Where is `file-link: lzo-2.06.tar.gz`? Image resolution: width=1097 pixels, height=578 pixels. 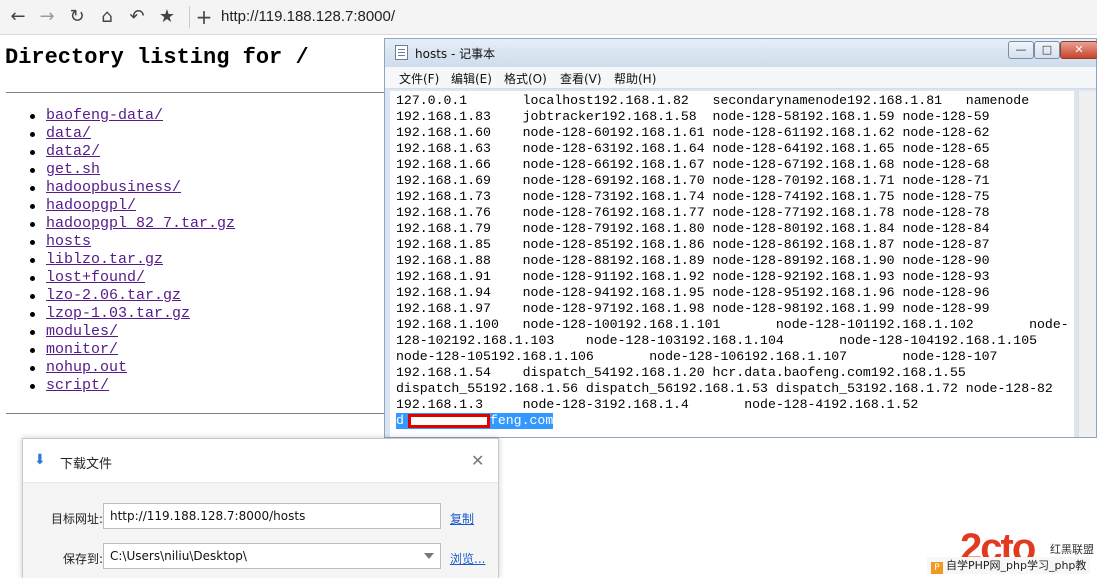
file-link: lzo-2.06.tar.gz is located at coordinates (113, 295).